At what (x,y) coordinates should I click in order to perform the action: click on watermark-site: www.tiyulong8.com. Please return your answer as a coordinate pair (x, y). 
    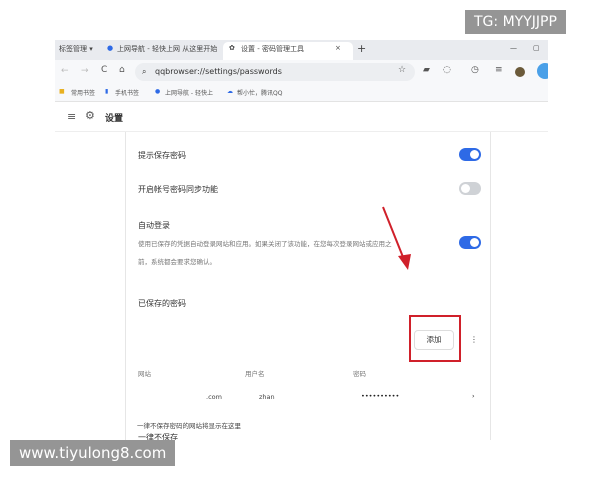
    Looking at the image, I should click on (93, 453).